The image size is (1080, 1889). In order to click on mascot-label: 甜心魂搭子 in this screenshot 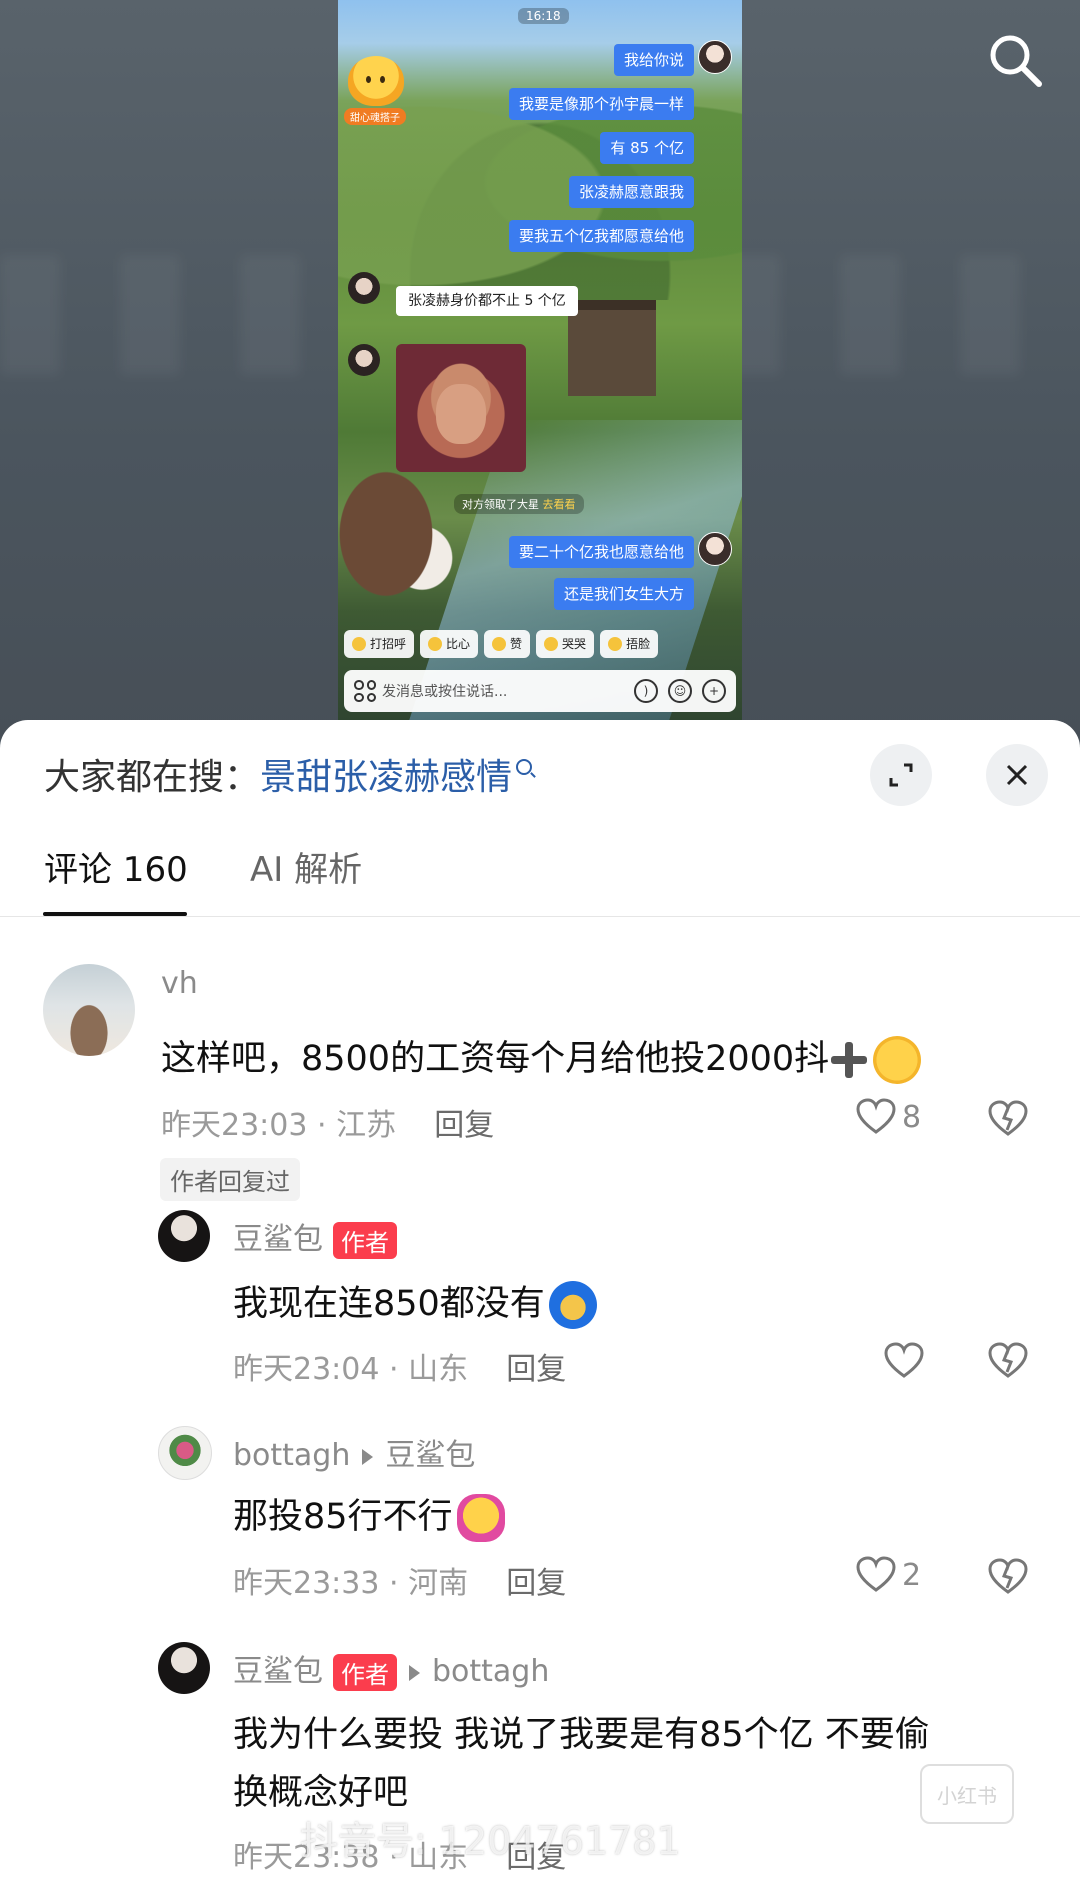, I will do `click(375, 116)`.